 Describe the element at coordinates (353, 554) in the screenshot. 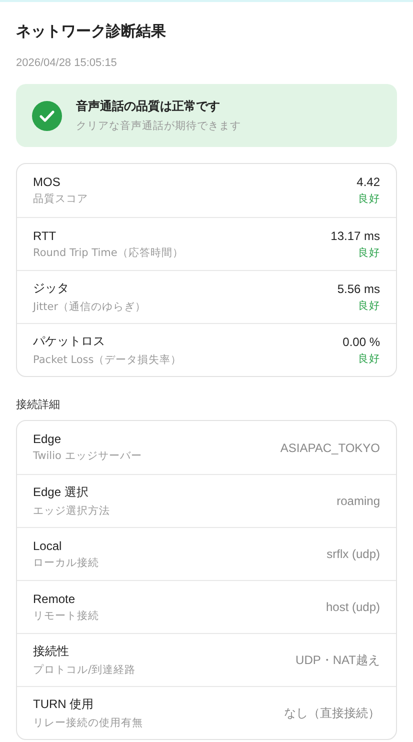

I see `detail-value: srflx (udp)` at that location.